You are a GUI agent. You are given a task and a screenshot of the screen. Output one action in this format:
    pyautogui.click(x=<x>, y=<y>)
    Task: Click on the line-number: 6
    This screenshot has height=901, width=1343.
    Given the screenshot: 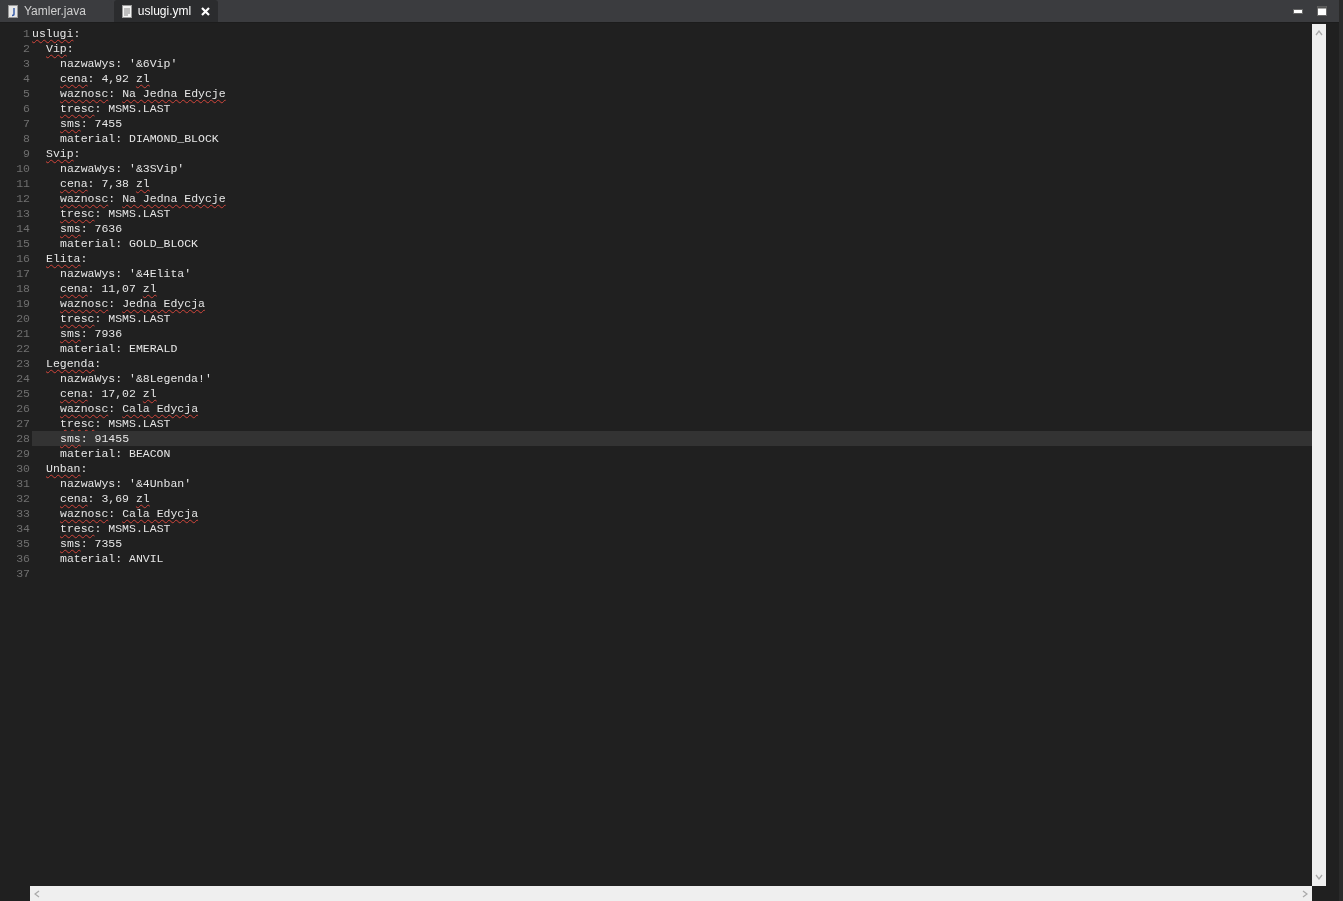 What is the action you would take?
    pyautogui.click(x=27, y=108)
    